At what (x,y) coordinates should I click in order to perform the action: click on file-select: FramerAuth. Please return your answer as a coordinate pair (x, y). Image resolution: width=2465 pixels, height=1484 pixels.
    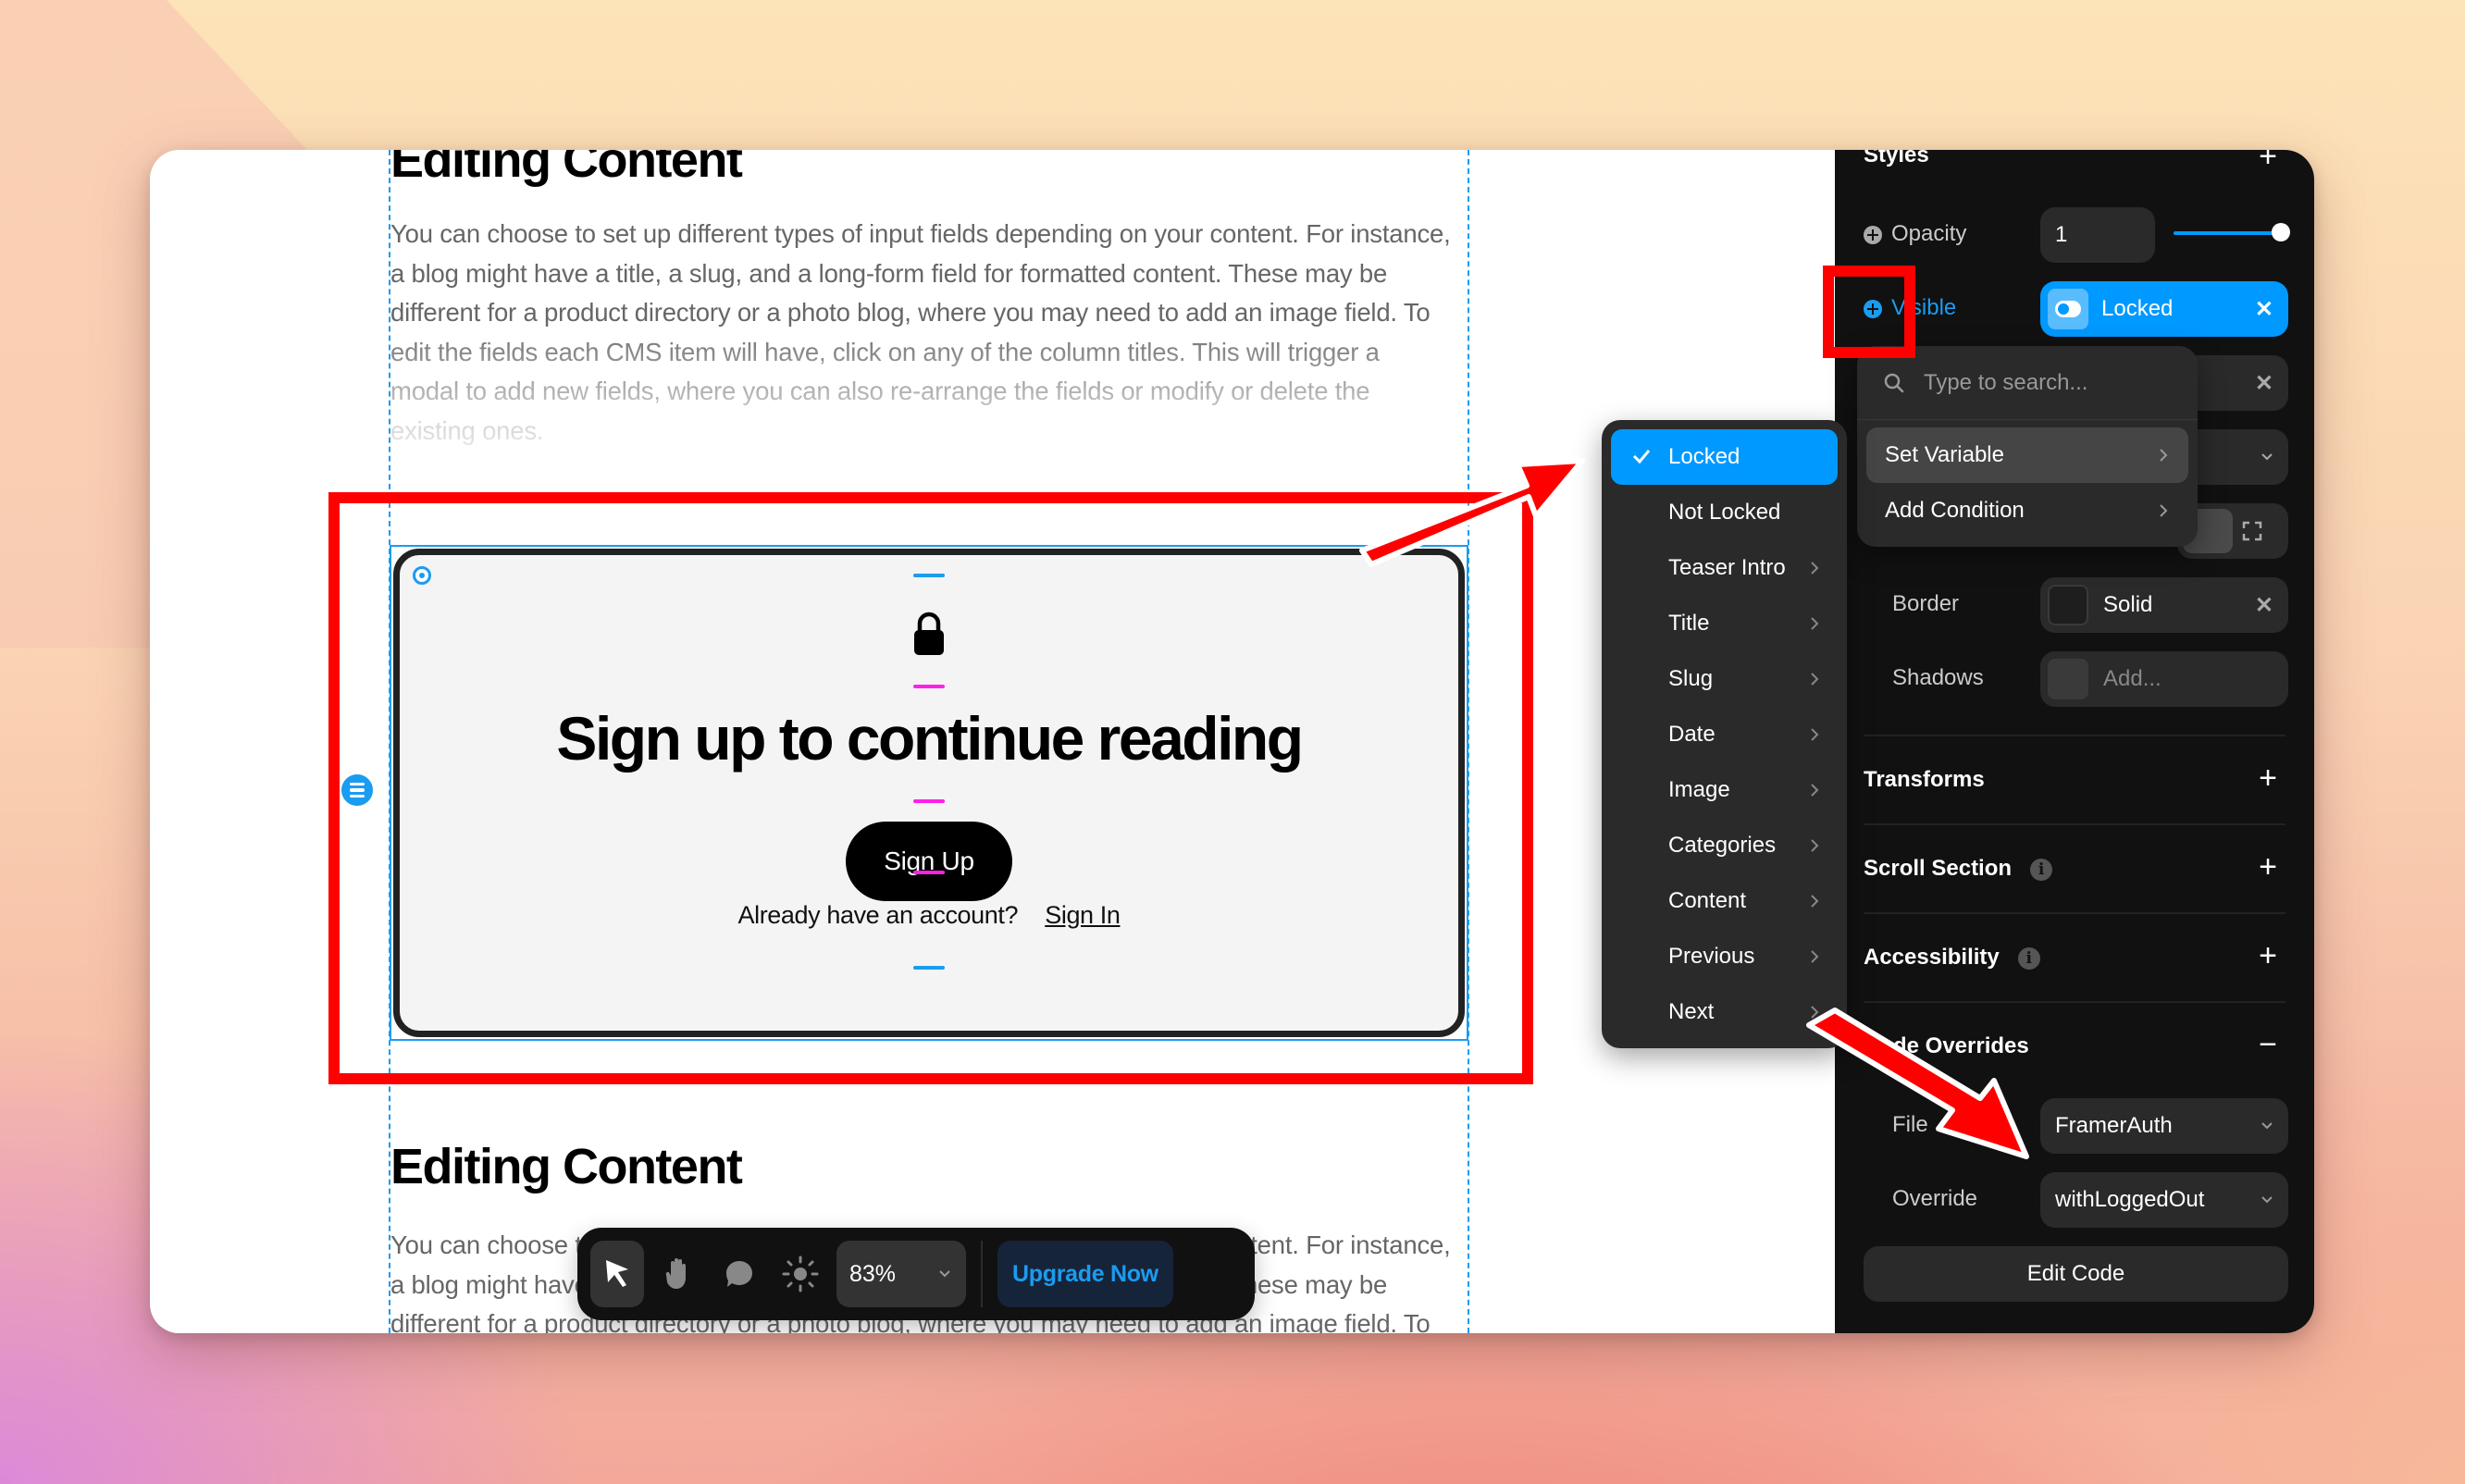
    Looking at the image, I should click on (2164, 1126).